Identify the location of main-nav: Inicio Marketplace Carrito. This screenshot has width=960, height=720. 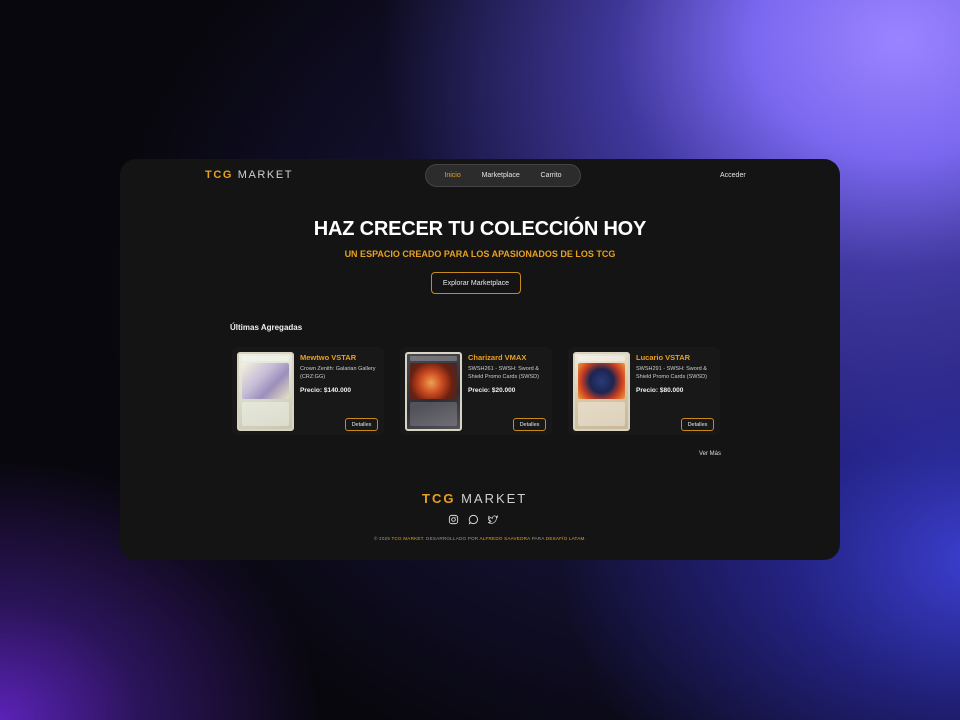
(503, 175).